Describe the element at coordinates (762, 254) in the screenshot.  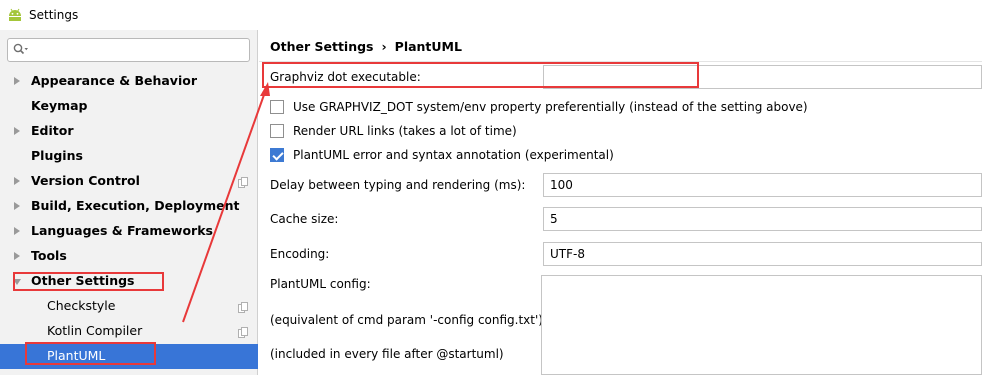
I see `encoding-field: UTF-8` at that location.